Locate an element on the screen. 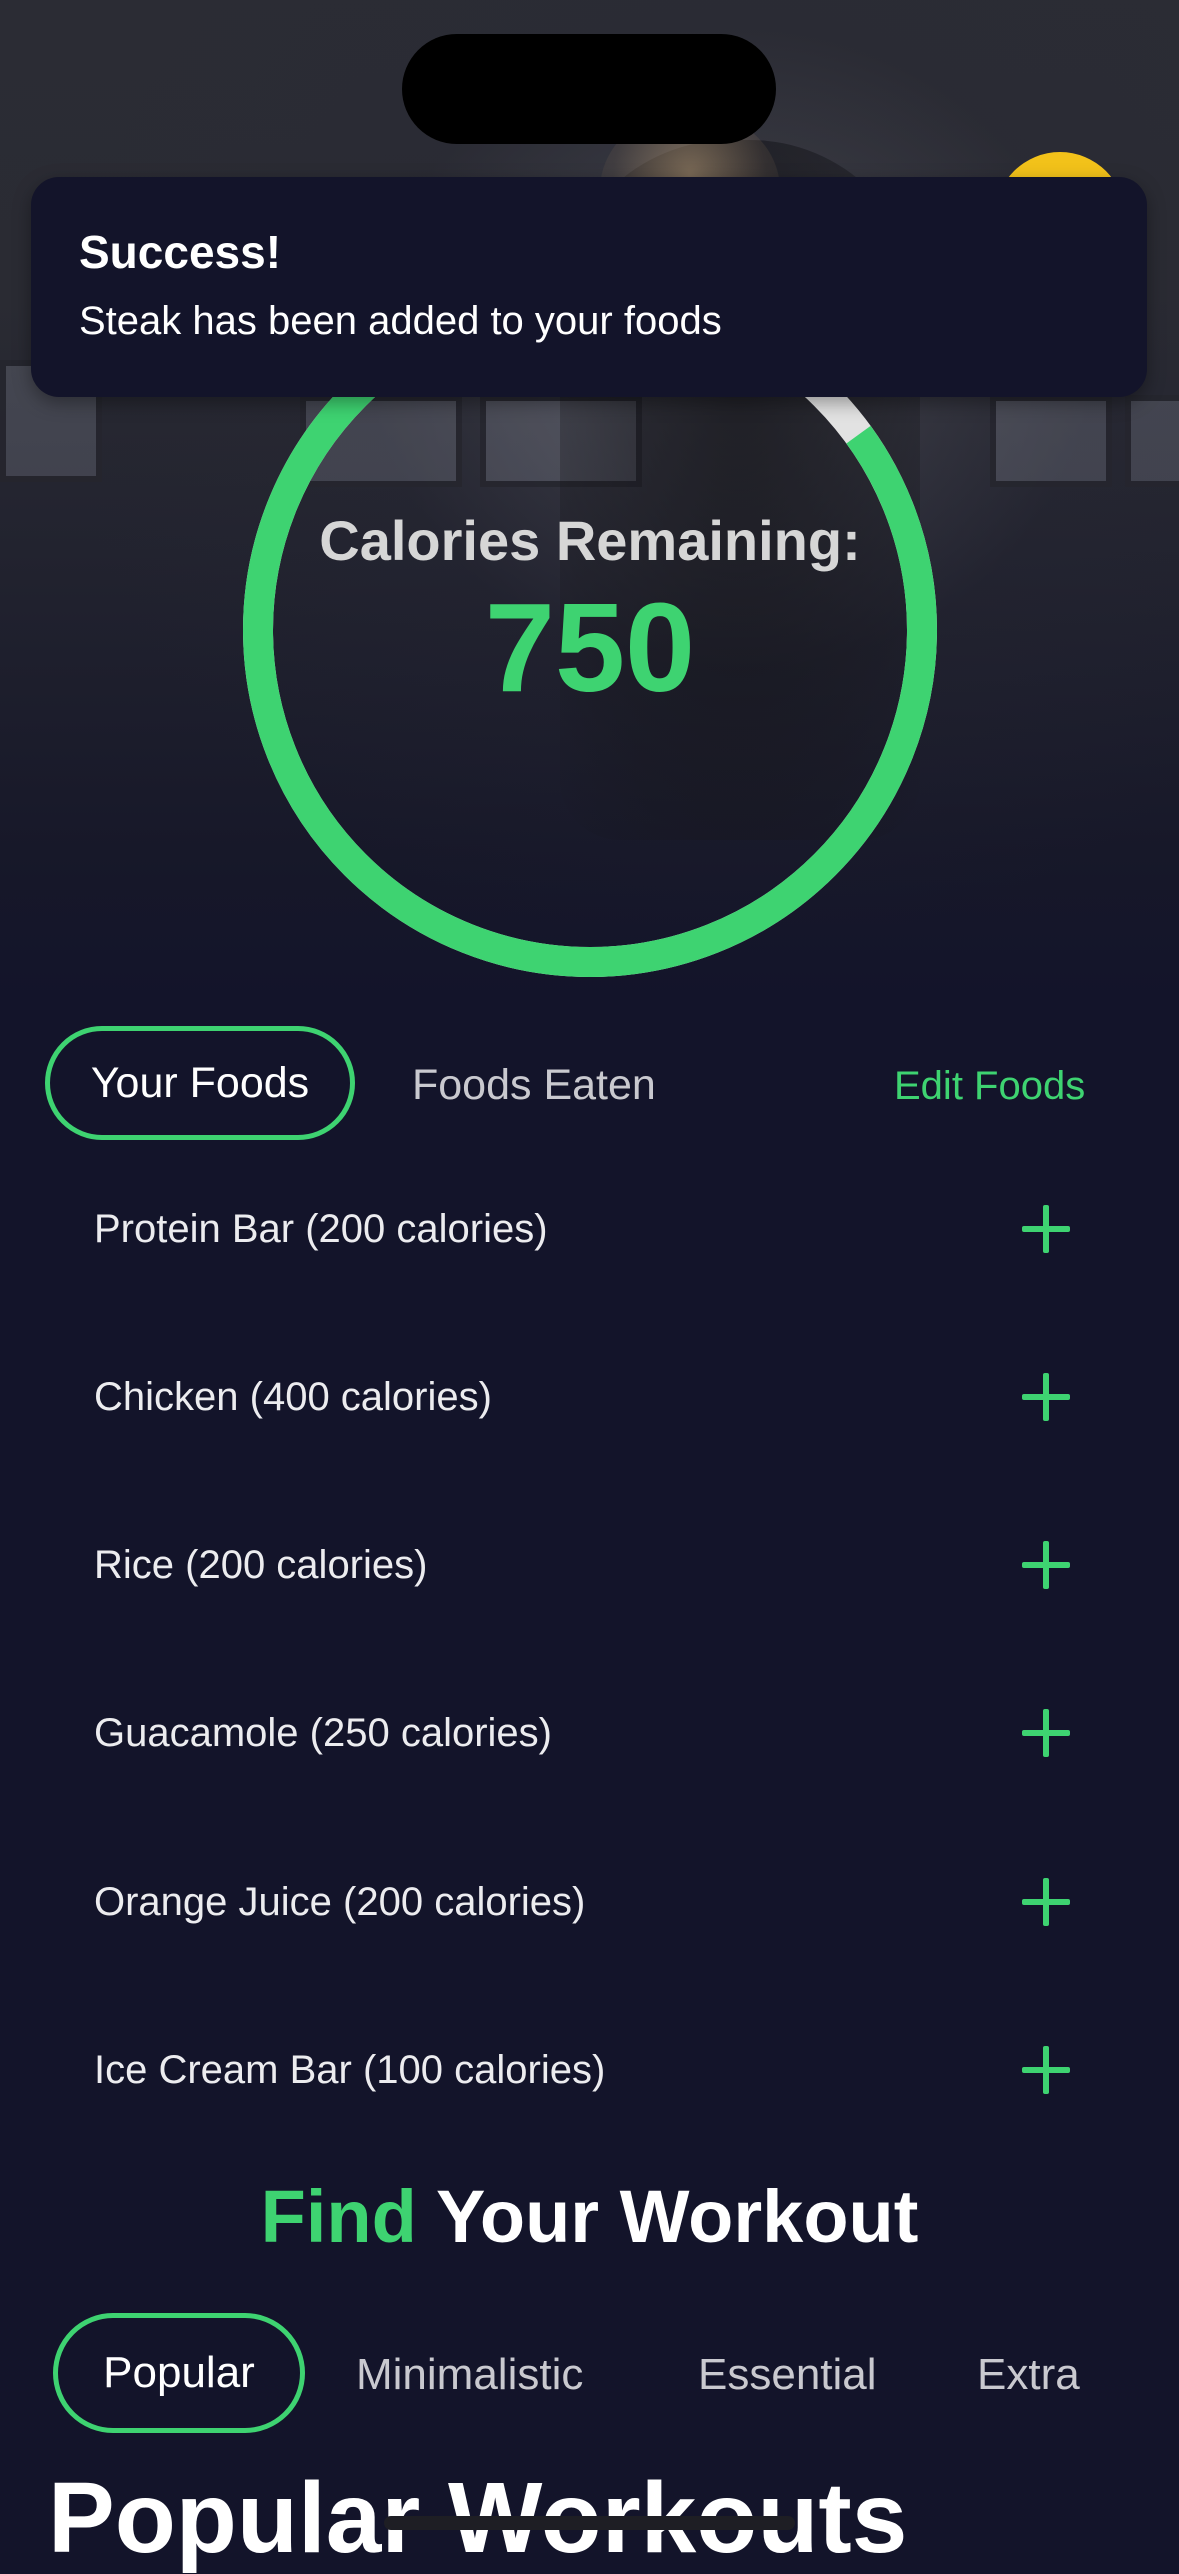 The width and height of the screenshot is (1179, 2574). food-list-item: Rice (200 calories) is located at coordinates (594, 1565).